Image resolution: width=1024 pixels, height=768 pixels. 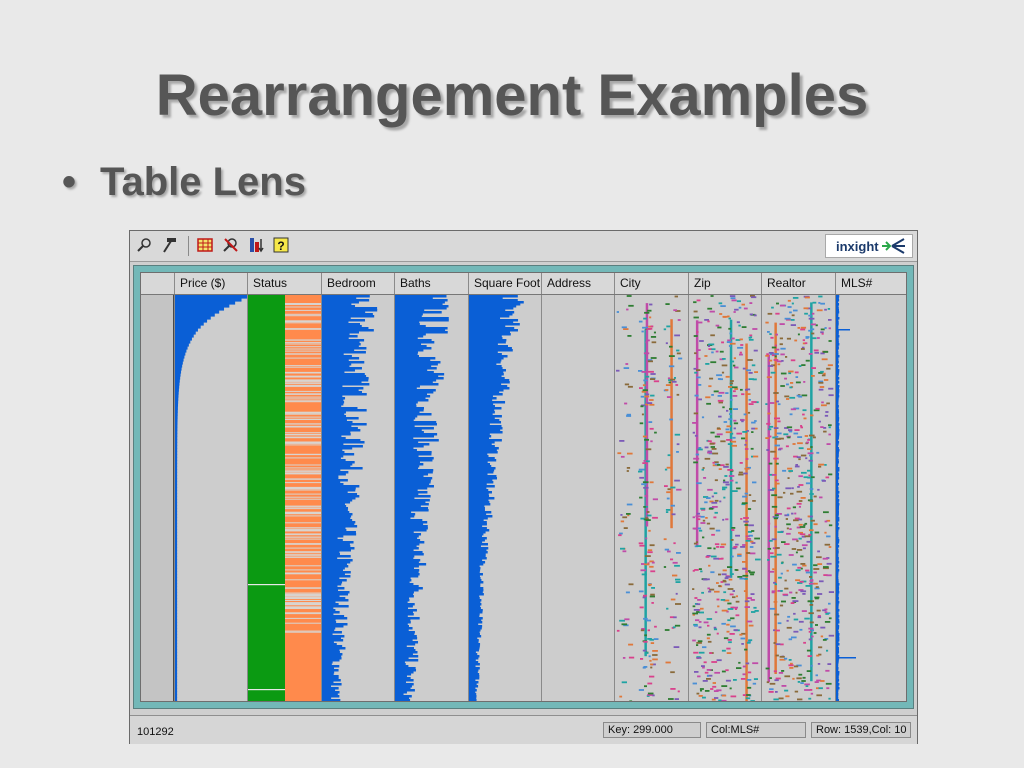 What do you see at coordinates (210, 498) in the screenshot?
I see `column-body-price` at bounding box center [210, 498].